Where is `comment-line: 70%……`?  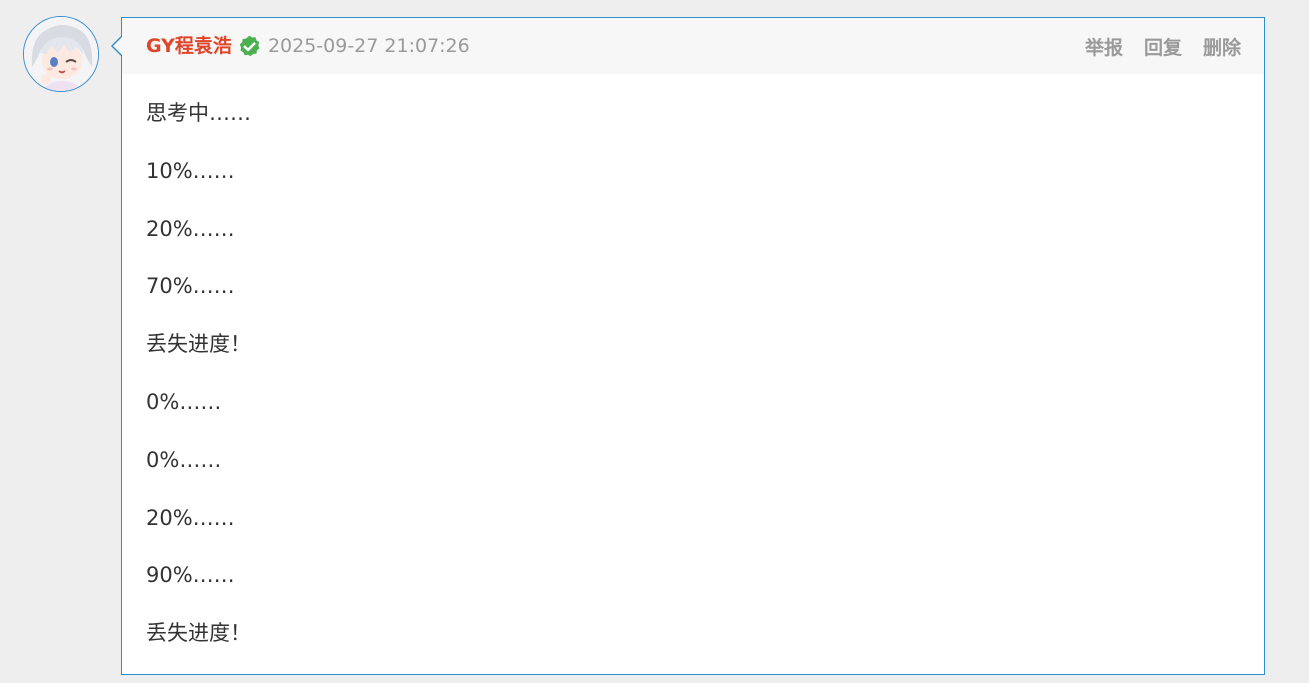 comment-line: 70%…… is located at coordinates (190, 286).